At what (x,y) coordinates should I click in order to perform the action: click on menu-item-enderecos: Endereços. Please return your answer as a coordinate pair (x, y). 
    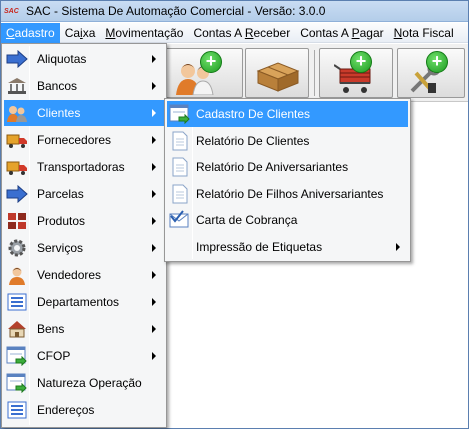
    Looking at the image, I should click on (84, 410).